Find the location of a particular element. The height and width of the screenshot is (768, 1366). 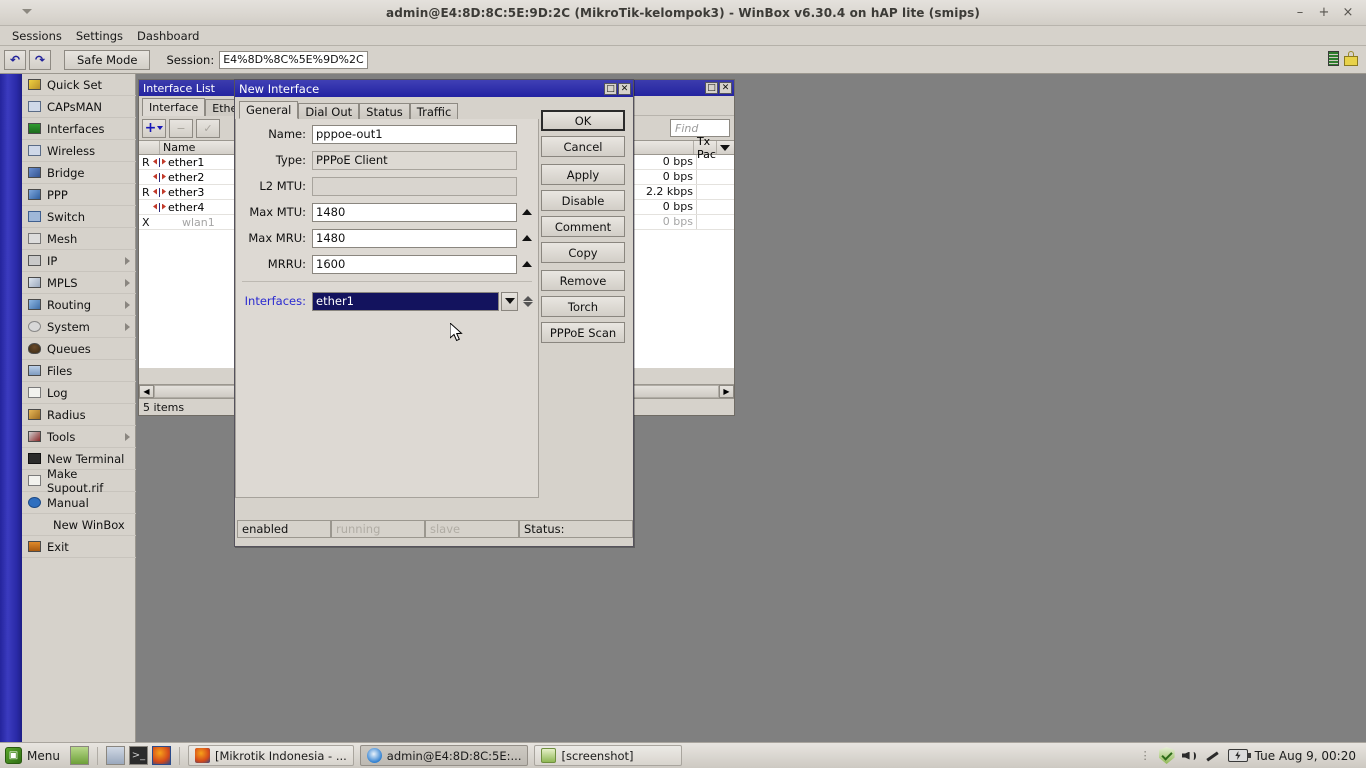

apply-button: Apply is located at coordinates (583, 174).